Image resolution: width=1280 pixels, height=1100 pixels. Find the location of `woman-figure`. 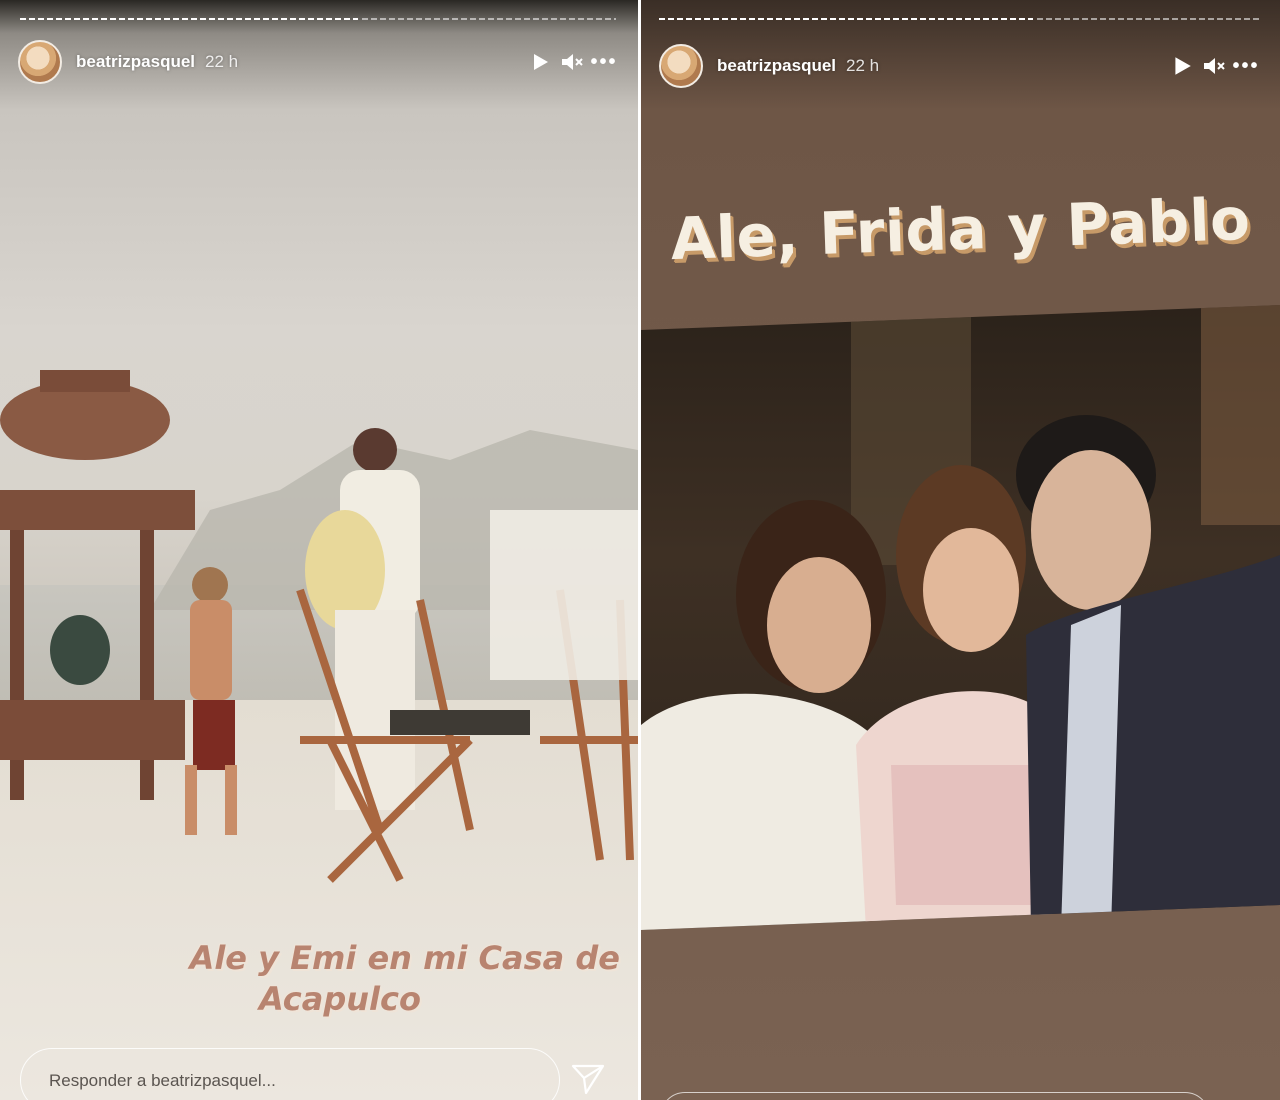

woman-figure is located at coordinates (362, 619).